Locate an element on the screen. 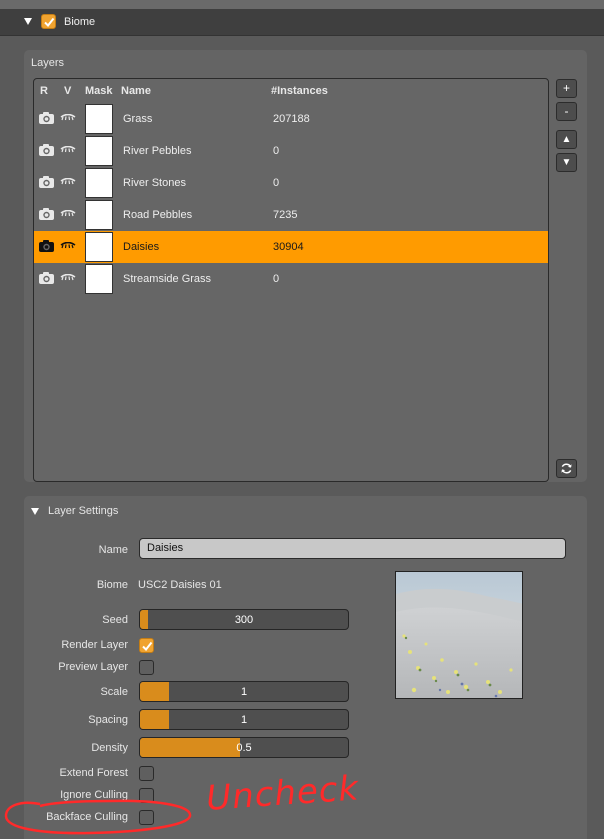 Image resolution: width=604 pixels, height=839 pixels. extend-forest-label: Extend Forest is located at coordinates (93, 773).